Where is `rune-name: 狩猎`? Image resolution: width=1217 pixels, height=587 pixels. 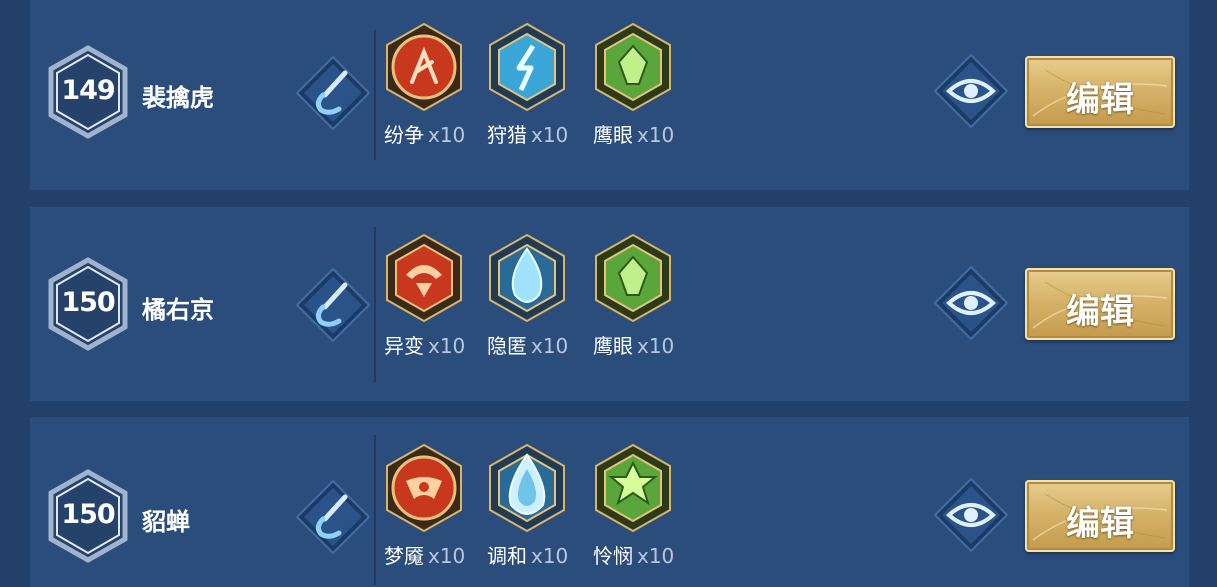 rune-name: 狩猎 is located at coordinates (507, 135).